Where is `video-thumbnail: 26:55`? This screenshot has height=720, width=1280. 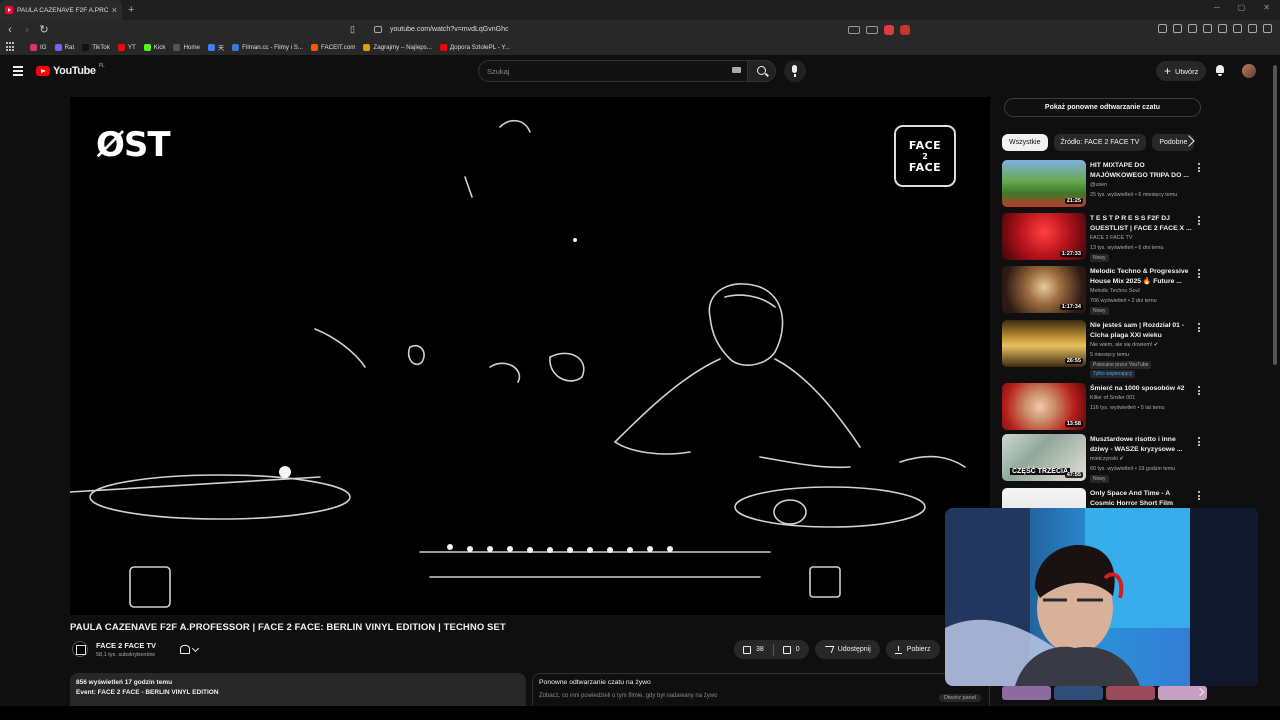
video-thumbnail: 26:55 is located at coordinates (1044, 343).